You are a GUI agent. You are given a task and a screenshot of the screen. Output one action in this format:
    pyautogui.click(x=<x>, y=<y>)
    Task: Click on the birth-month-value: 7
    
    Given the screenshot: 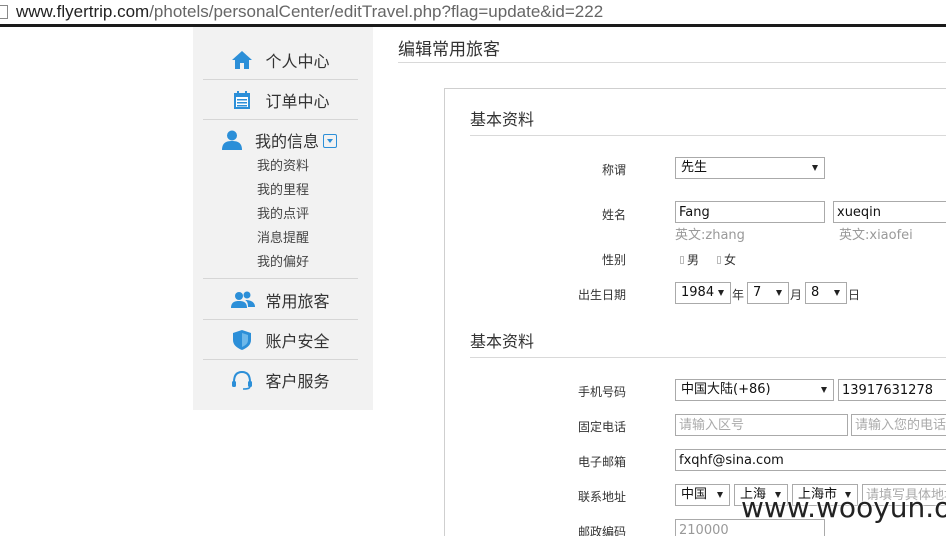 What is the action you would take?
    pyautogui.click(x=757, y=292)
    